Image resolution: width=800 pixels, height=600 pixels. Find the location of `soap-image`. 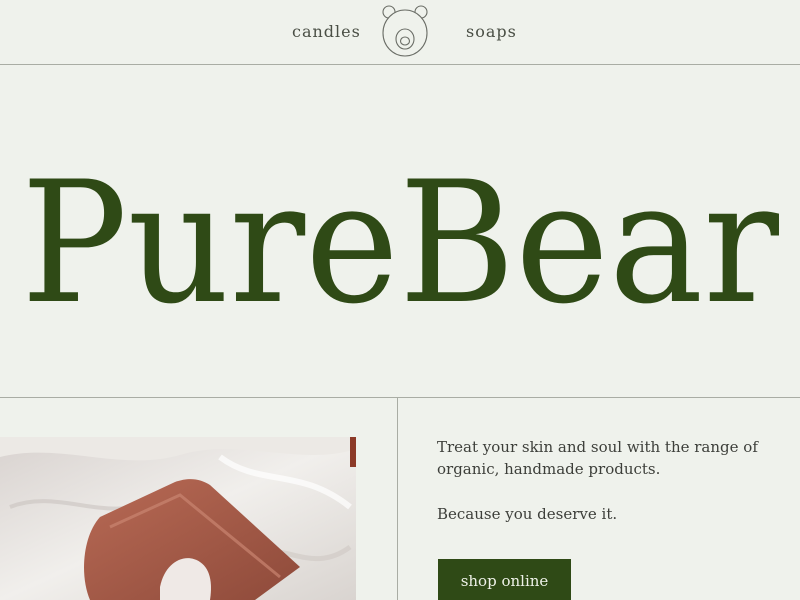

soap-image is located at coordinates (178, 518).